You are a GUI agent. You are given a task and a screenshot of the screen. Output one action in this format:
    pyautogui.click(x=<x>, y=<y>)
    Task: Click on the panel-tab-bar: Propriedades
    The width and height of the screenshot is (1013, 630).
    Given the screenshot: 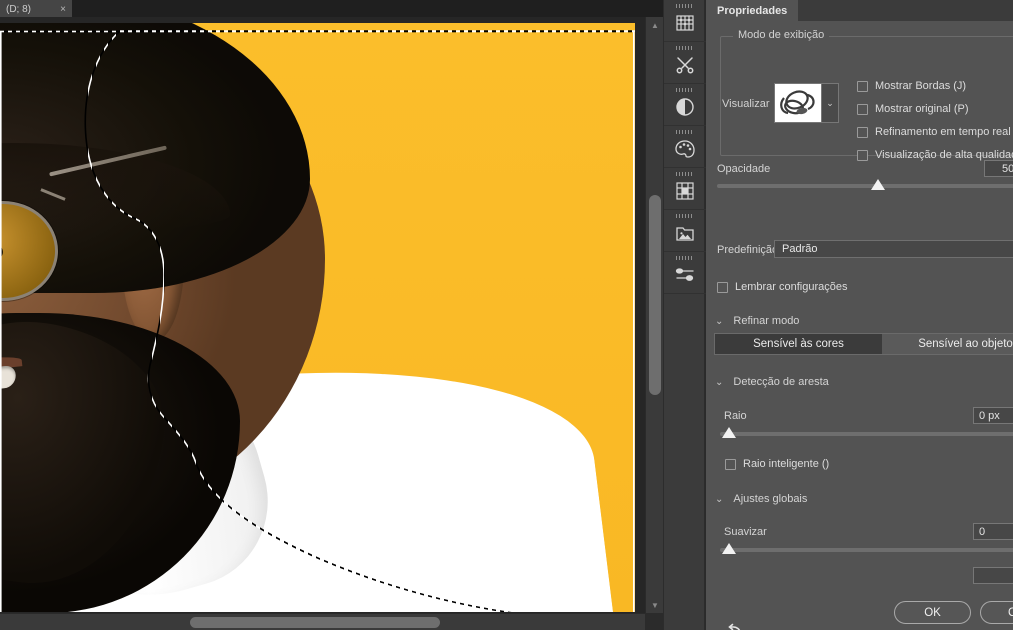 What is the action you would take?
    pyautogui.click(x=859, y=10)
    